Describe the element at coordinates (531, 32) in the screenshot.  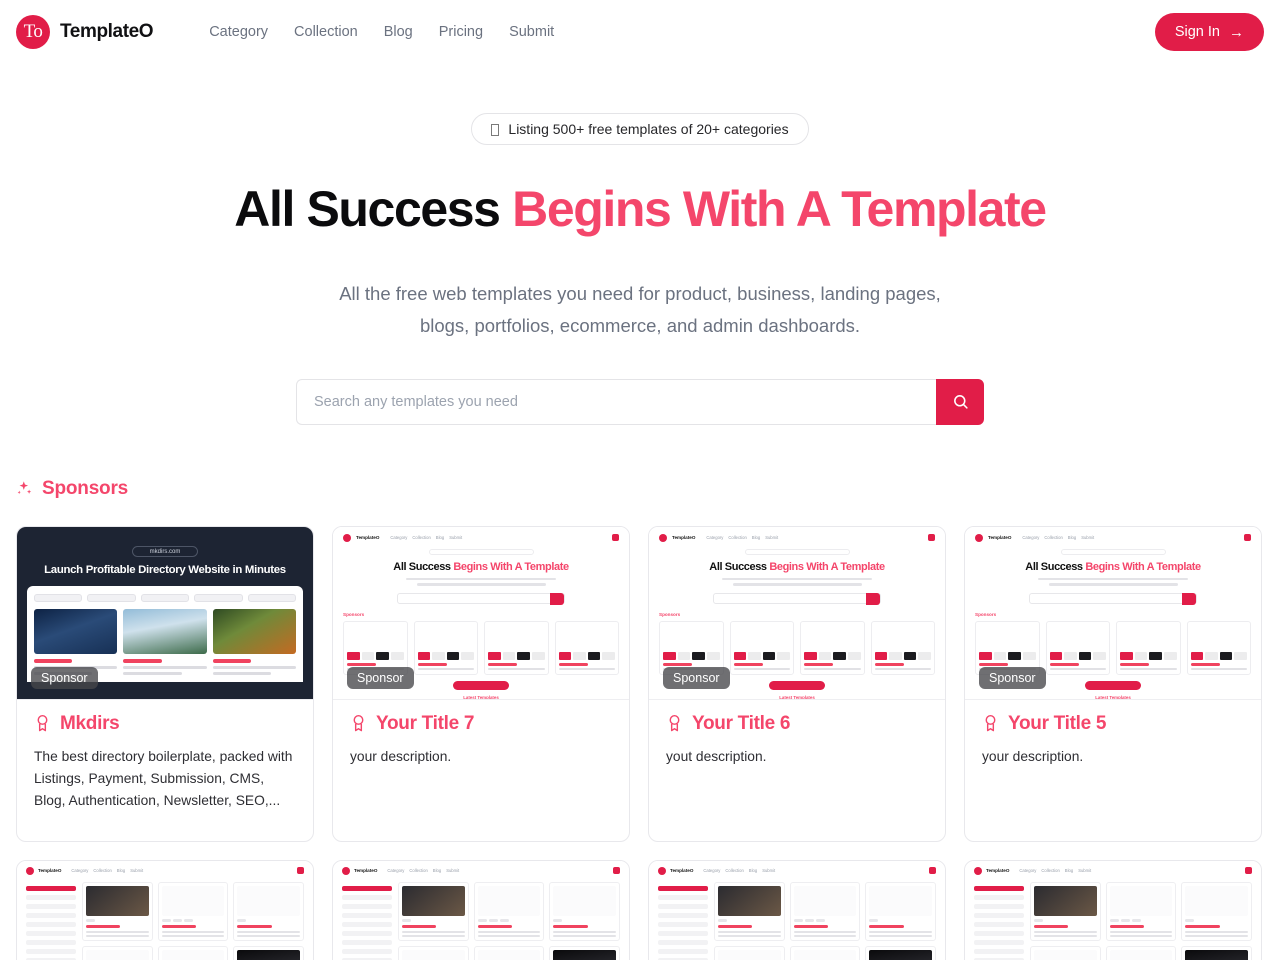
I see `nav-item-submit: Submit` at that location.